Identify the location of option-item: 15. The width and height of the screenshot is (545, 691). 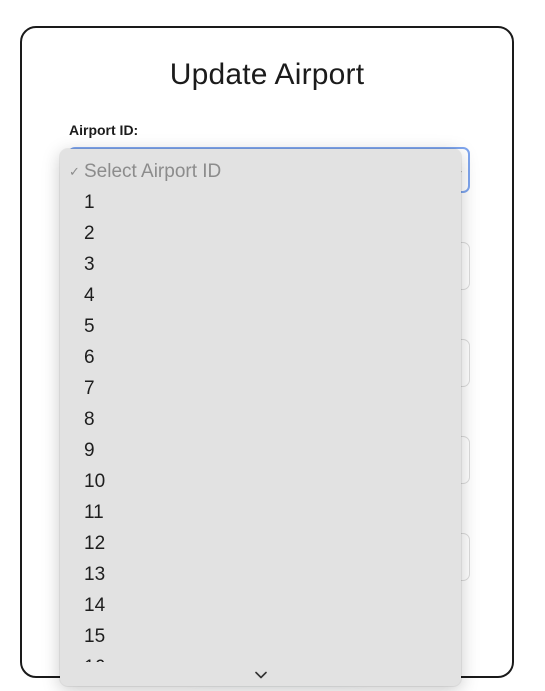
(260, 636).